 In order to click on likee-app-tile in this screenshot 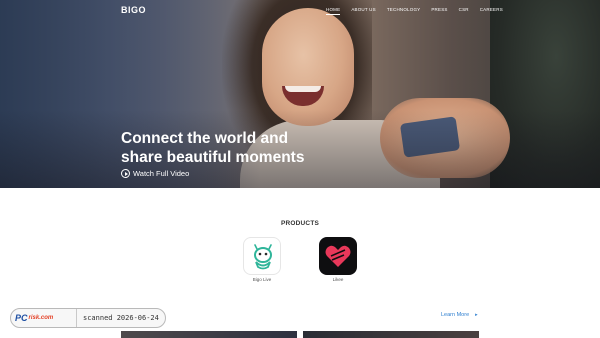, I will do `click(338, 256)`.